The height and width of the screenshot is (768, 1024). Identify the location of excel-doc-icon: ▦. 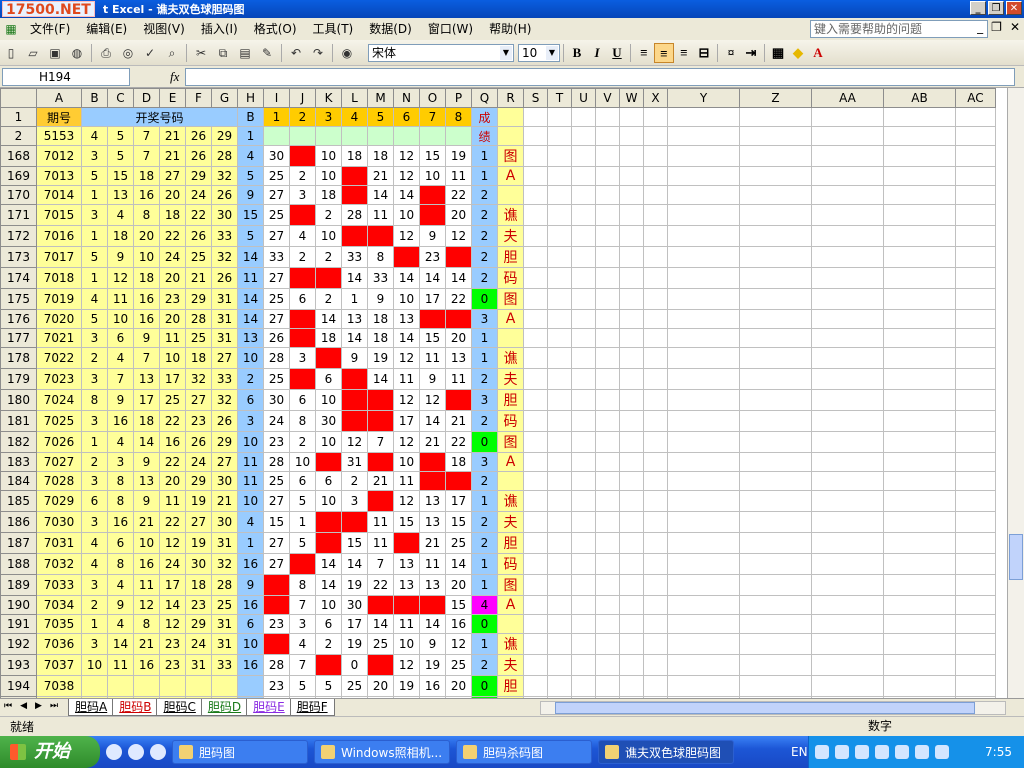
(11, 29).